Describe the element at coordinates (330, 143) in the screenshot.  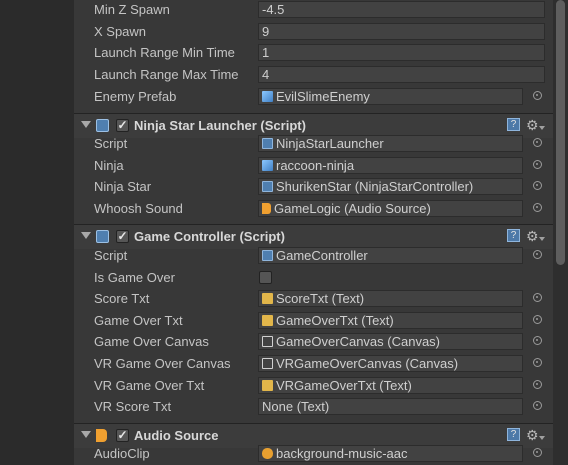
I see `object-field-value: NinjaStarLauncher` at that location.